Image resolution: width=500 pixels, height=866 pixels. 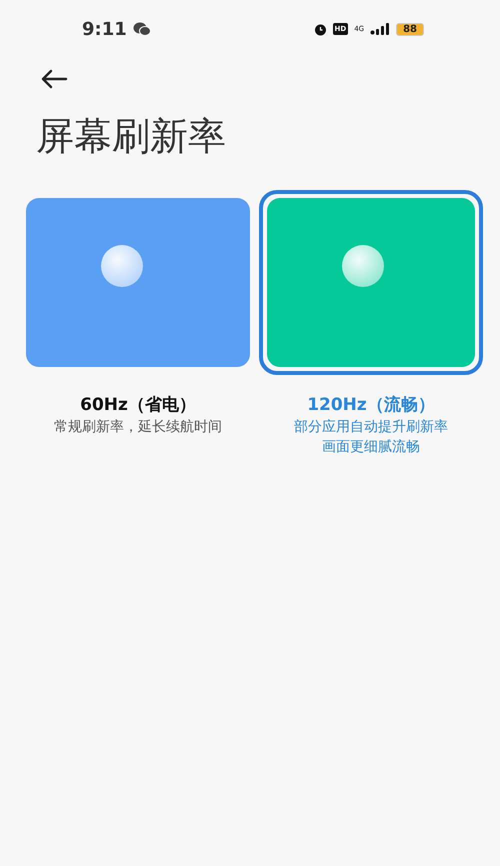 I want to click on refresh-rate-card, so click(x=371, y=282).